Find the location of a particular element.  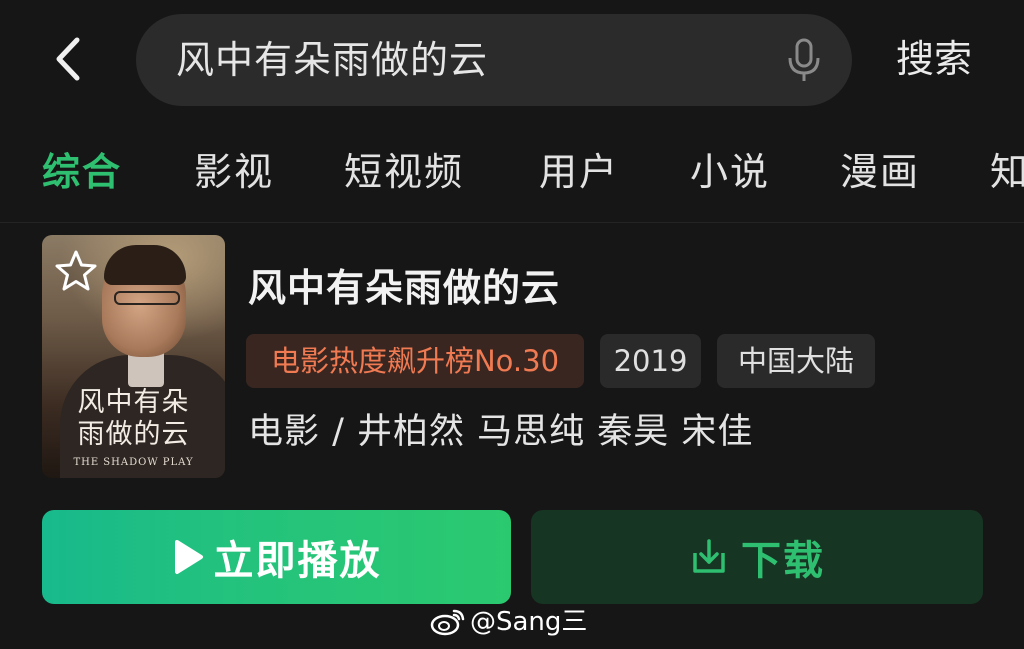

back-button is located at coordinates (68, 59).